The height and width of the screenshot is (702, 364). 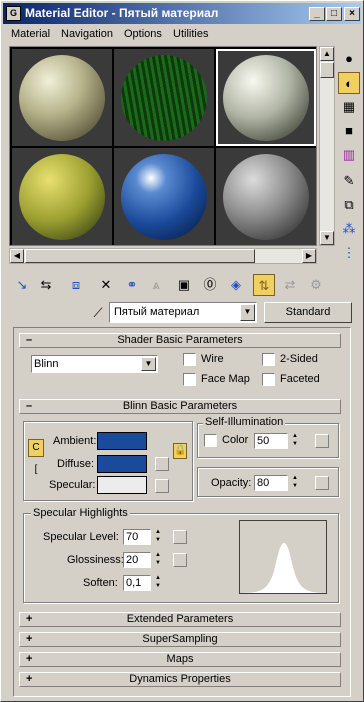 I want to click on rollout-expand-icon: +, so click(x=29, y=619).